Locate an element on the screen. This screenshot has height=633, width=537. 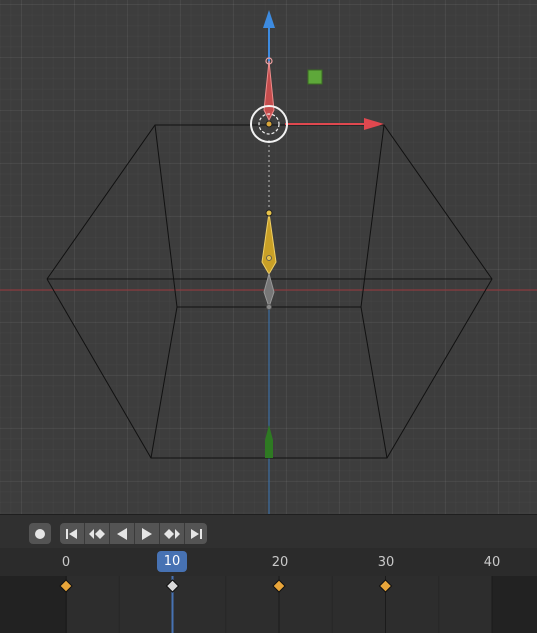
active-bone is located at coordinates (269, 243).